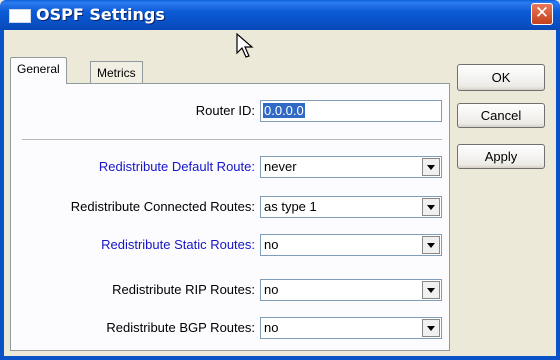 This screenshot has width=560, height=360. What do you see at coordinates (280, 15) in the screenshot?
I see `title-bar: OSPF Settings ✕` at bounding box center [280, 15].